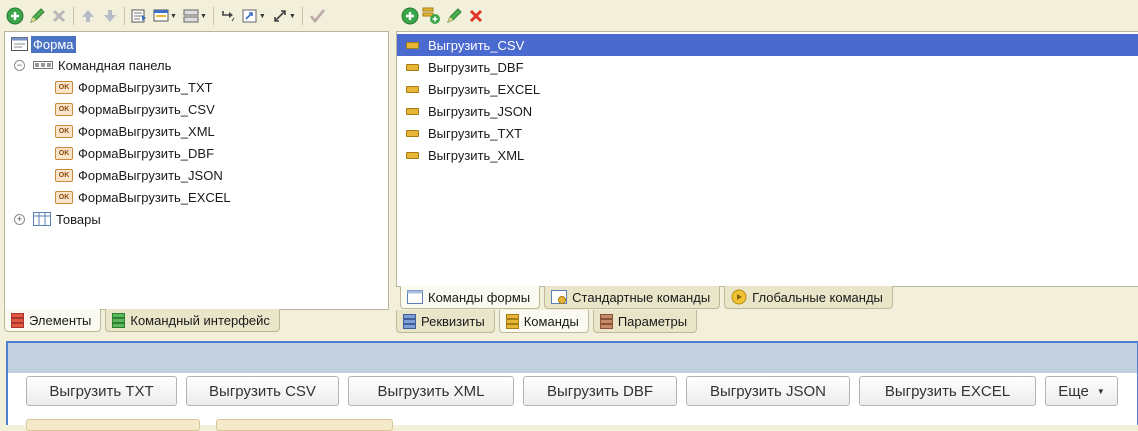 This screenshot has width=1138, height=431. I want to click on tab-label: Командный интерфейс, so click(200, 320).